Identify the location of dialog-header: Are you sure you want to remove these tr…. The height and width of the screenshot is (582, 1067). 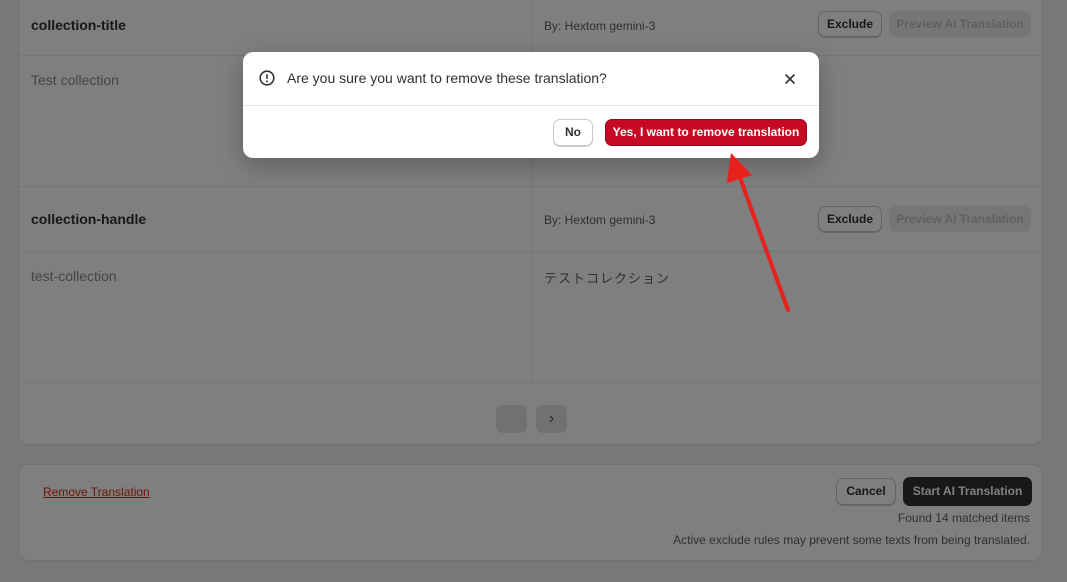
(531, 79).